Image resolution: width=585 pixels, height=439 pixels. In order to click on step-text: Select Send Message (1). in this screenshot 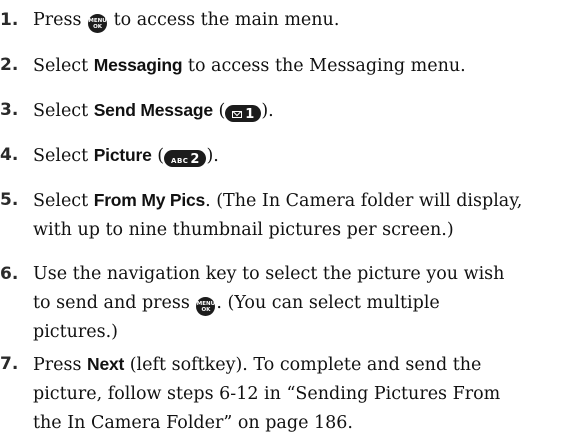, I will do `click(309, 111)`.